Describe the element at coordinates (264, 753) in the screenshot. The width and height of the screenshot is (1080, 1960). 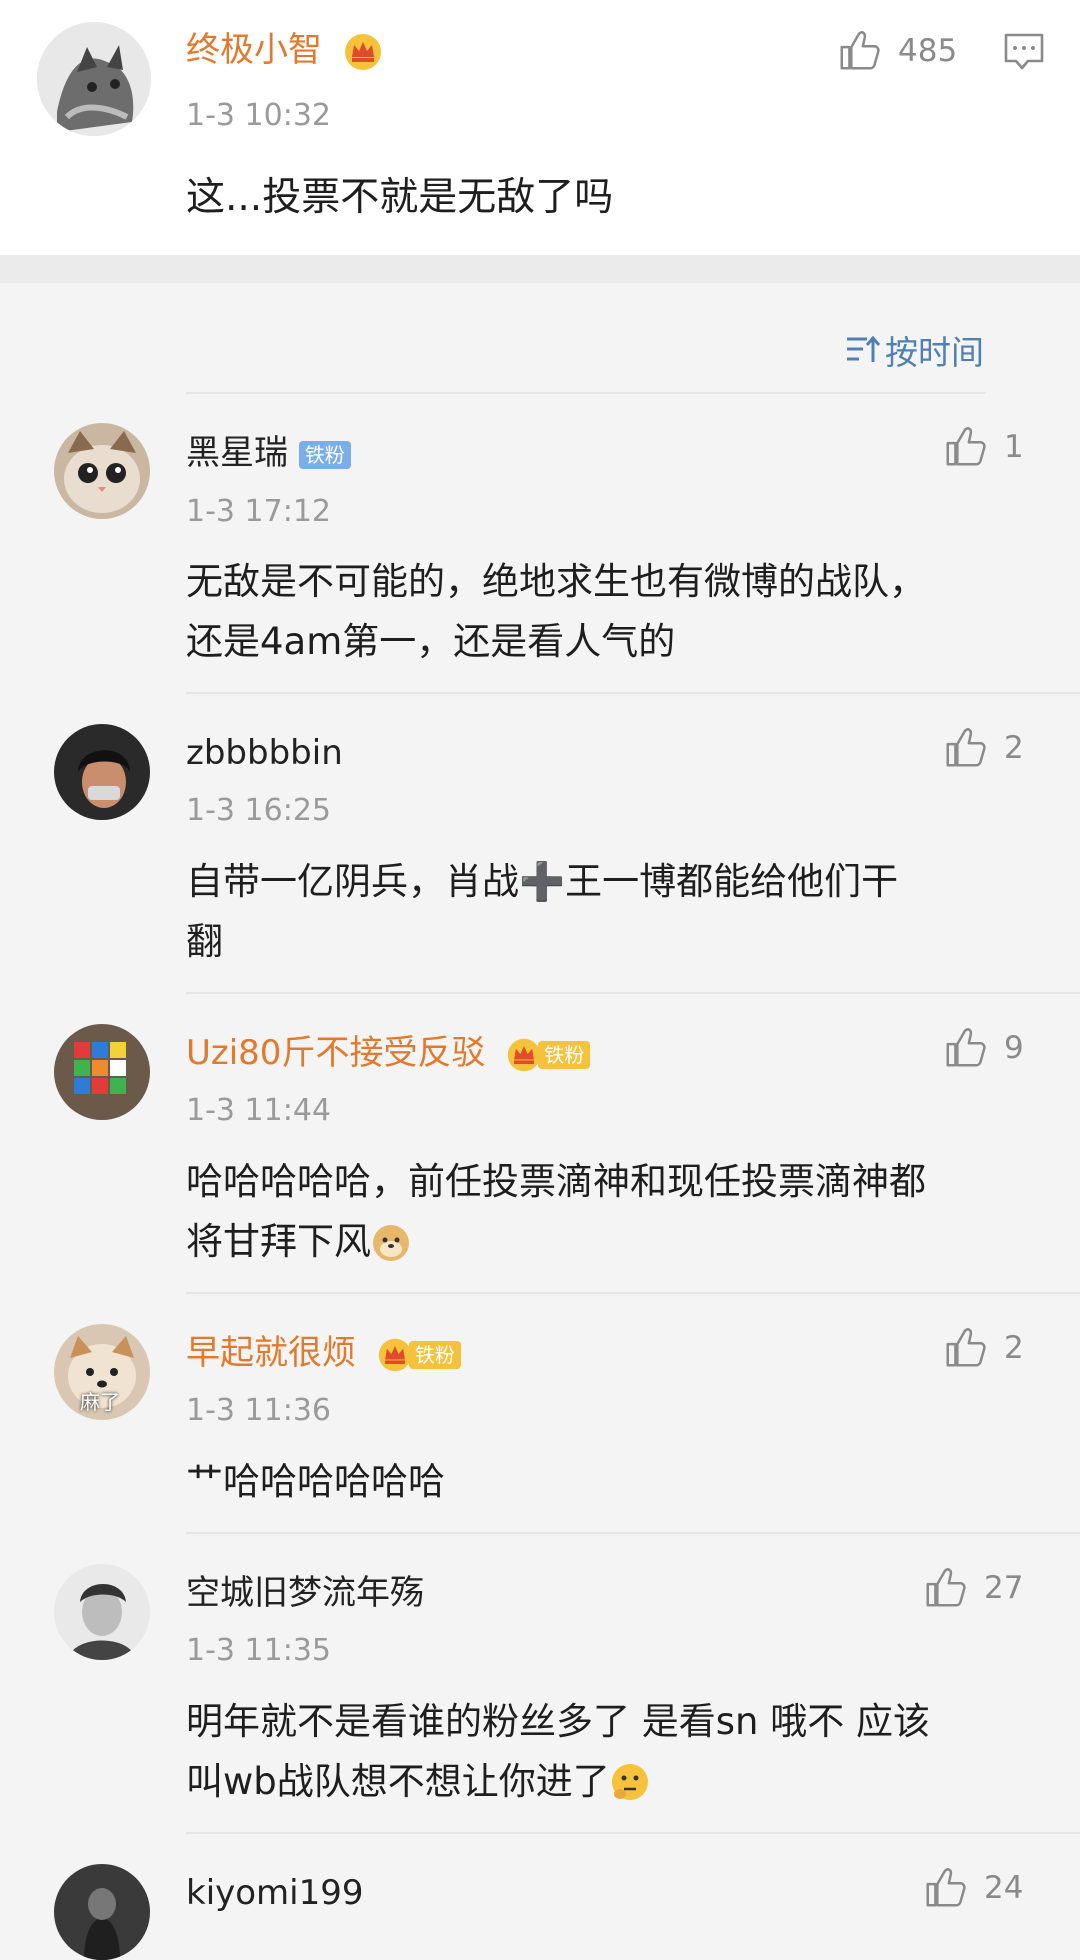
I see `reply-username: zbbbbbin` at that location.